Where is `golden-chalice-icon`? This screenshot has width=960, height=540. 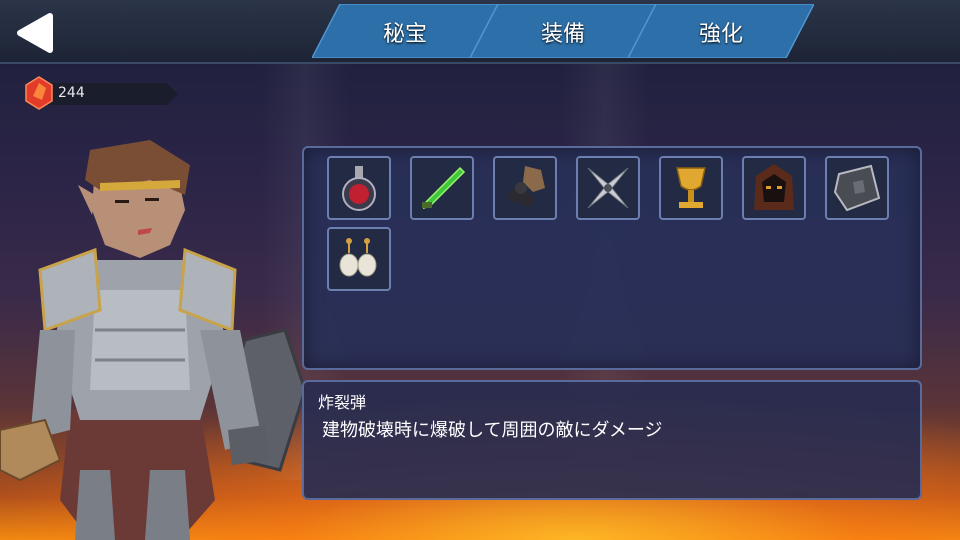 golden-chalice-icon is located at coordinates (691, 187).